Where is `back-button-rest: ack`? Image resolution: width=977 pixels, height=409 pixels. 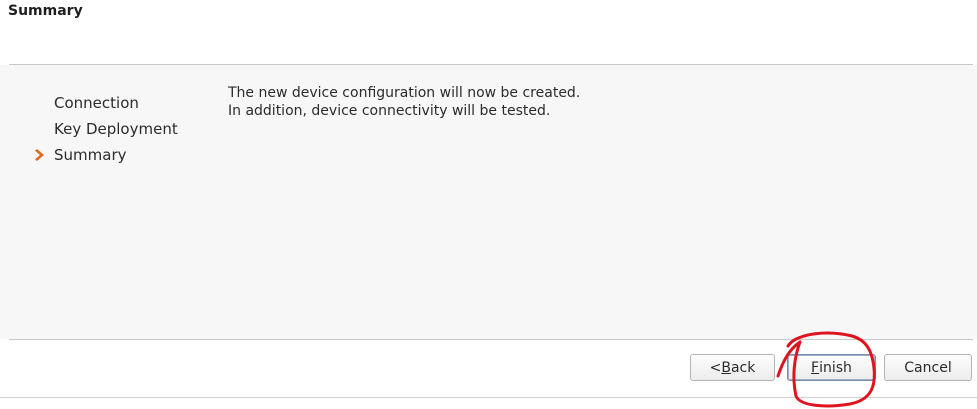
back-button-rest: ack is located at coordinates (743, 367).